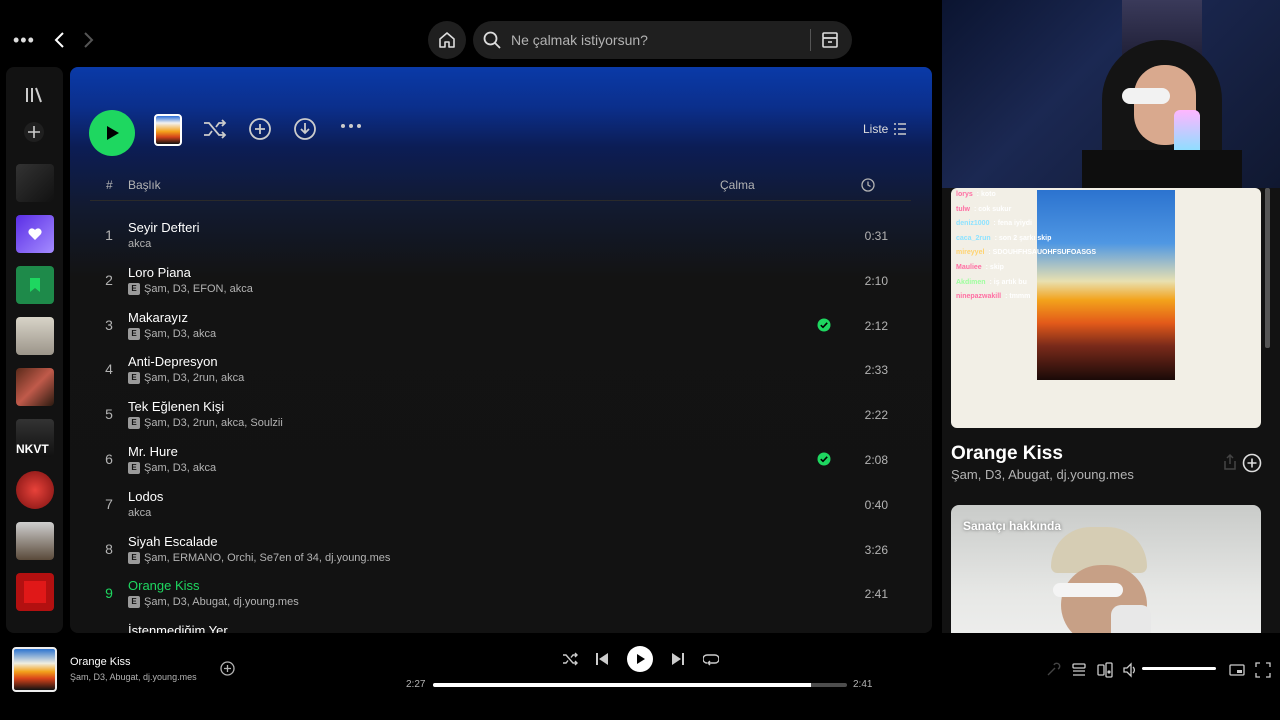 The height and width of the screenshot is (720, 1280). Describe the element at coordinates (1267, 268) in the screenshot. I see `panel-scrollbar` at that location.